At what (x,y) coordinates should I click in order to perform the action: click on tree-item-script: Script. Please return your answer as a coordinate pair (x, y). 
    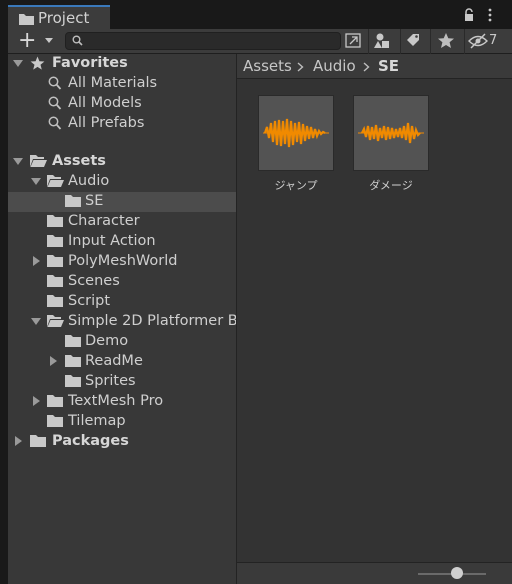
    Looking at the image, I should click on (122, 302).